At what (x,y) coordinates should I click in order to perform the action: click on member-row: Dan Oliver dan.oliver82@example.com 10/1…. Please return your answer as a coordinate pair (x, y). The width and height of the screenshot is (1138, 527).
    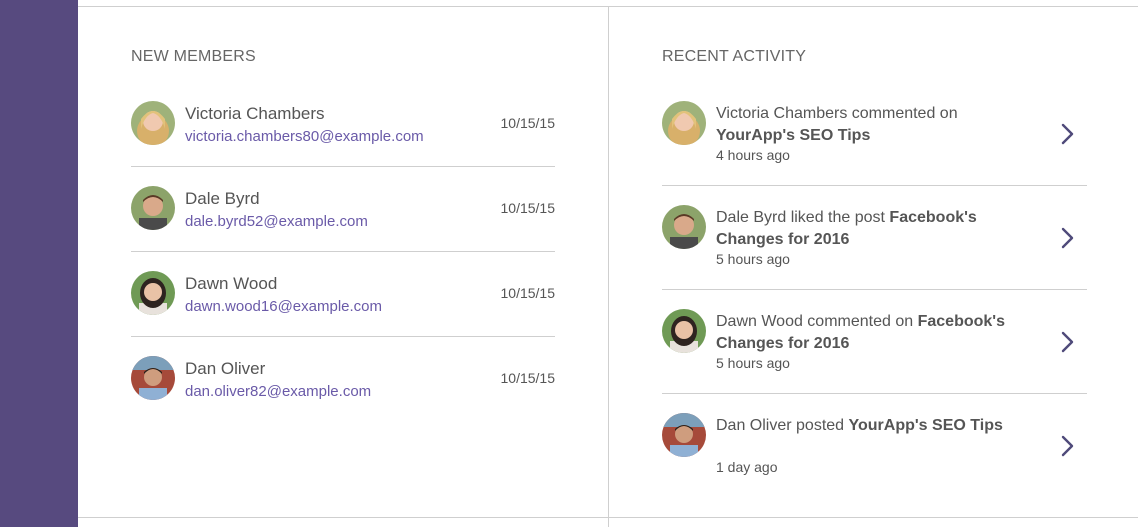
    Looking at the image, I should click on (343, 398).